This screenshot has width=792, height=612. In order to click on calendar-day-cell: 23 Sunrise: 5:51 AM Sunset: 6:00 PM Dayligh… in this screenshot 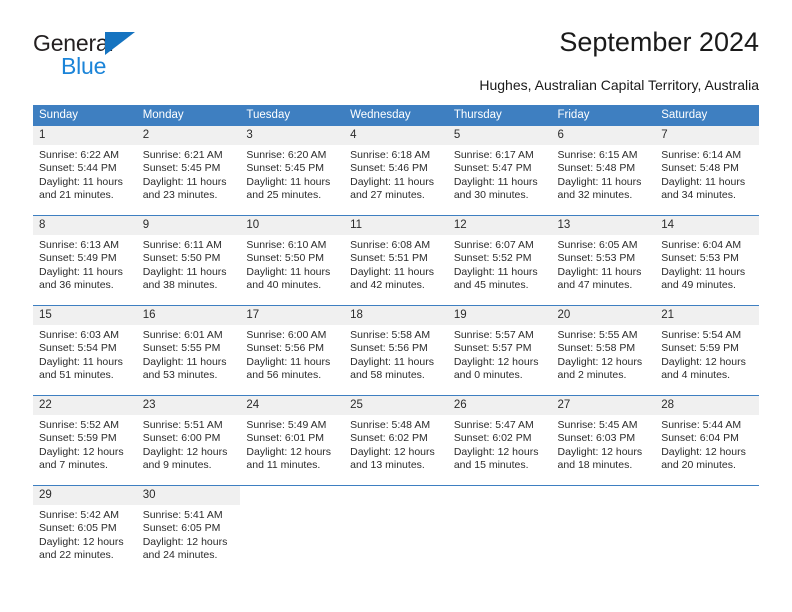, I will do `click(188, 440)`.